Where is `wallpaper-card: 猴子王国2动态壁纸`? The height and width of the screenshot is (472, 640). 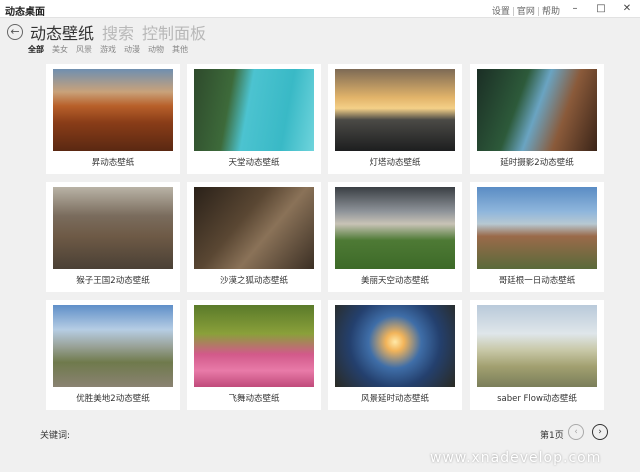 wallpaper-card: 猴子王国2动态壁纸 is located at coordinates (113, 237).